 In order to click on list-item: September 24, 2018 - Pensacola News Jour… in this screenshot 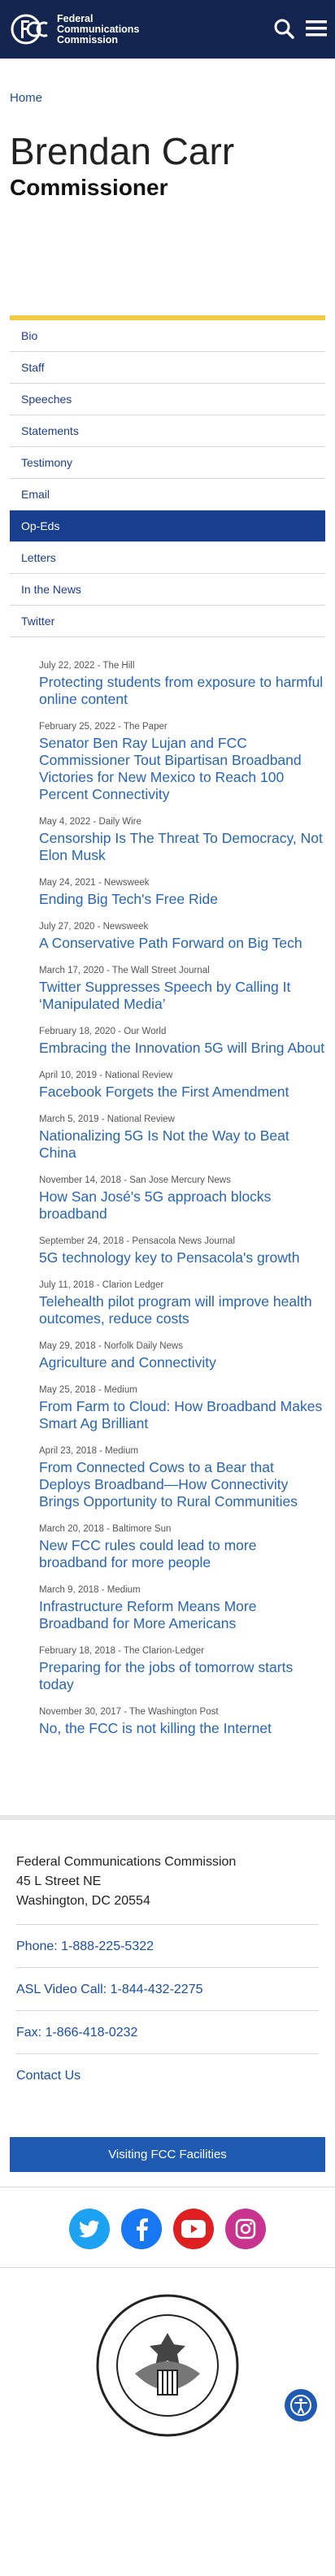, I will do `click(182, 1251)`.